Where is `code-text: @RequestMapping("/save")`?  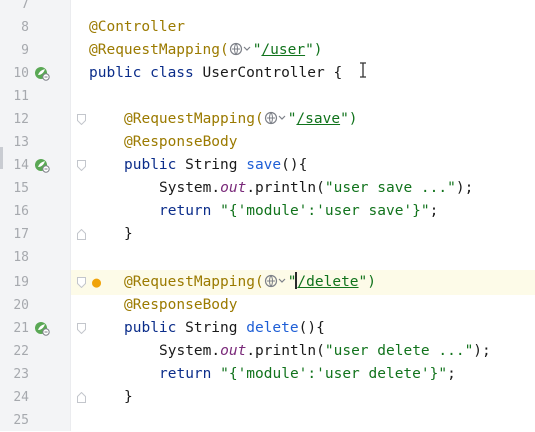
code-text: @RequestMapping("/save") is located at coordinates (241, 119).